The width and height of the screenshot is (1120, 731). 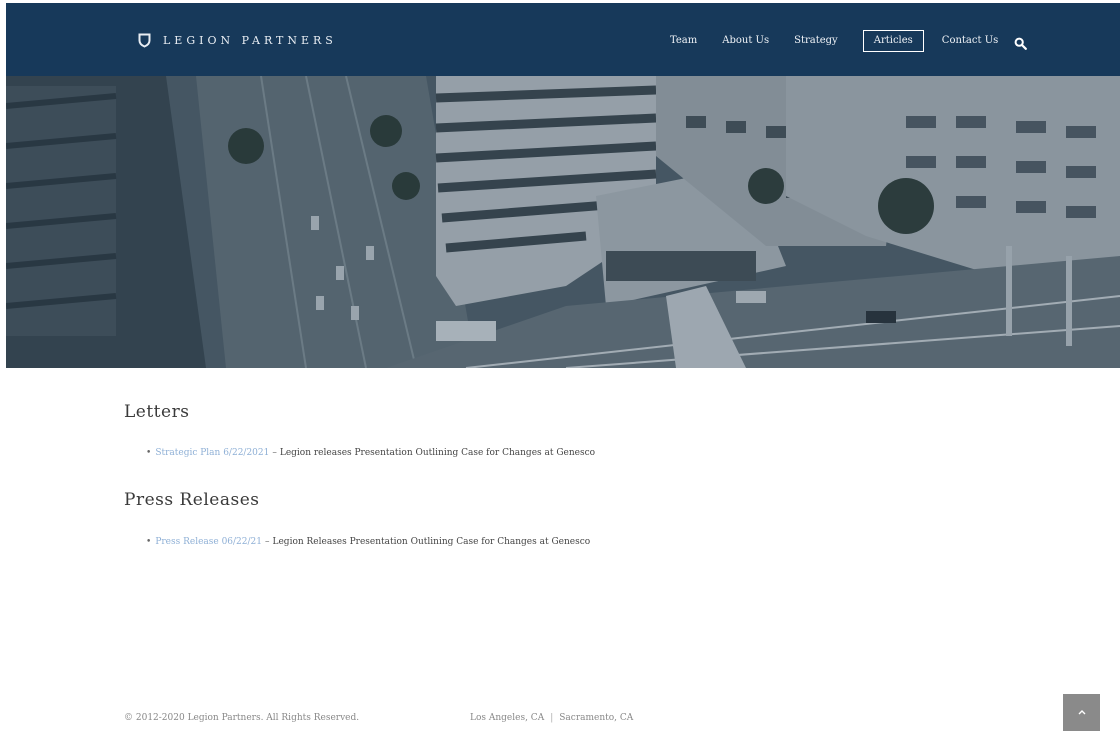 I want to click on footer-locations: Los Angeles, CA | Sacramento, CA, so click(x=551, y=718).